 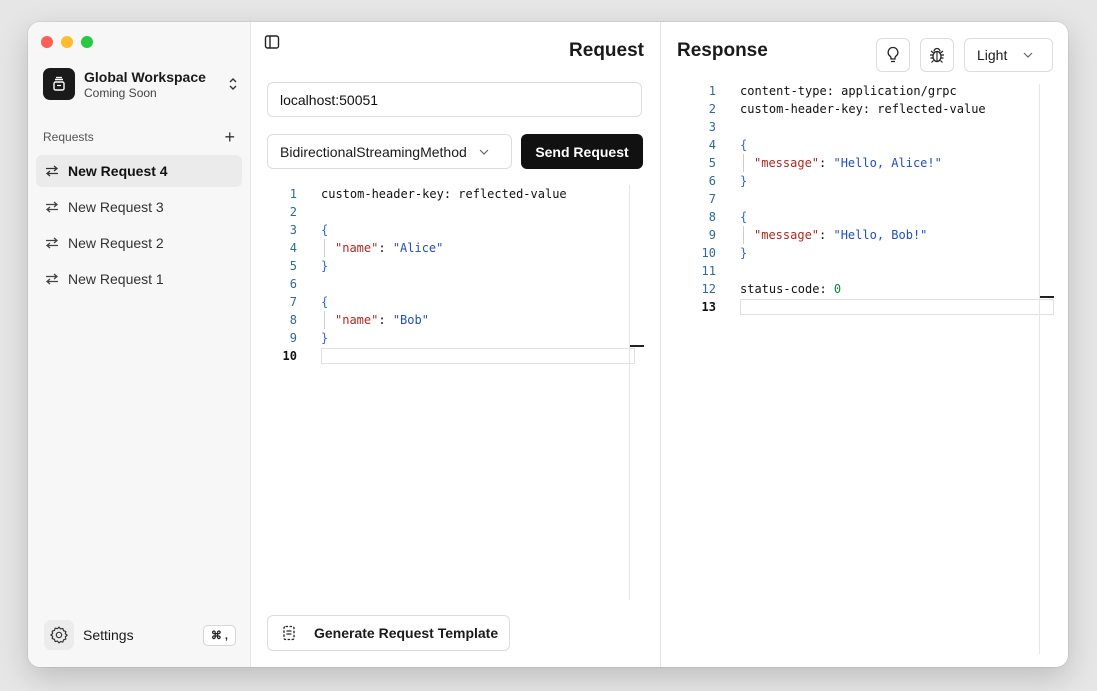 What do you see at coordinates (139, 137) in the screenshot?
I see `requests-header: Requests +` at bounding box center [139, 137].